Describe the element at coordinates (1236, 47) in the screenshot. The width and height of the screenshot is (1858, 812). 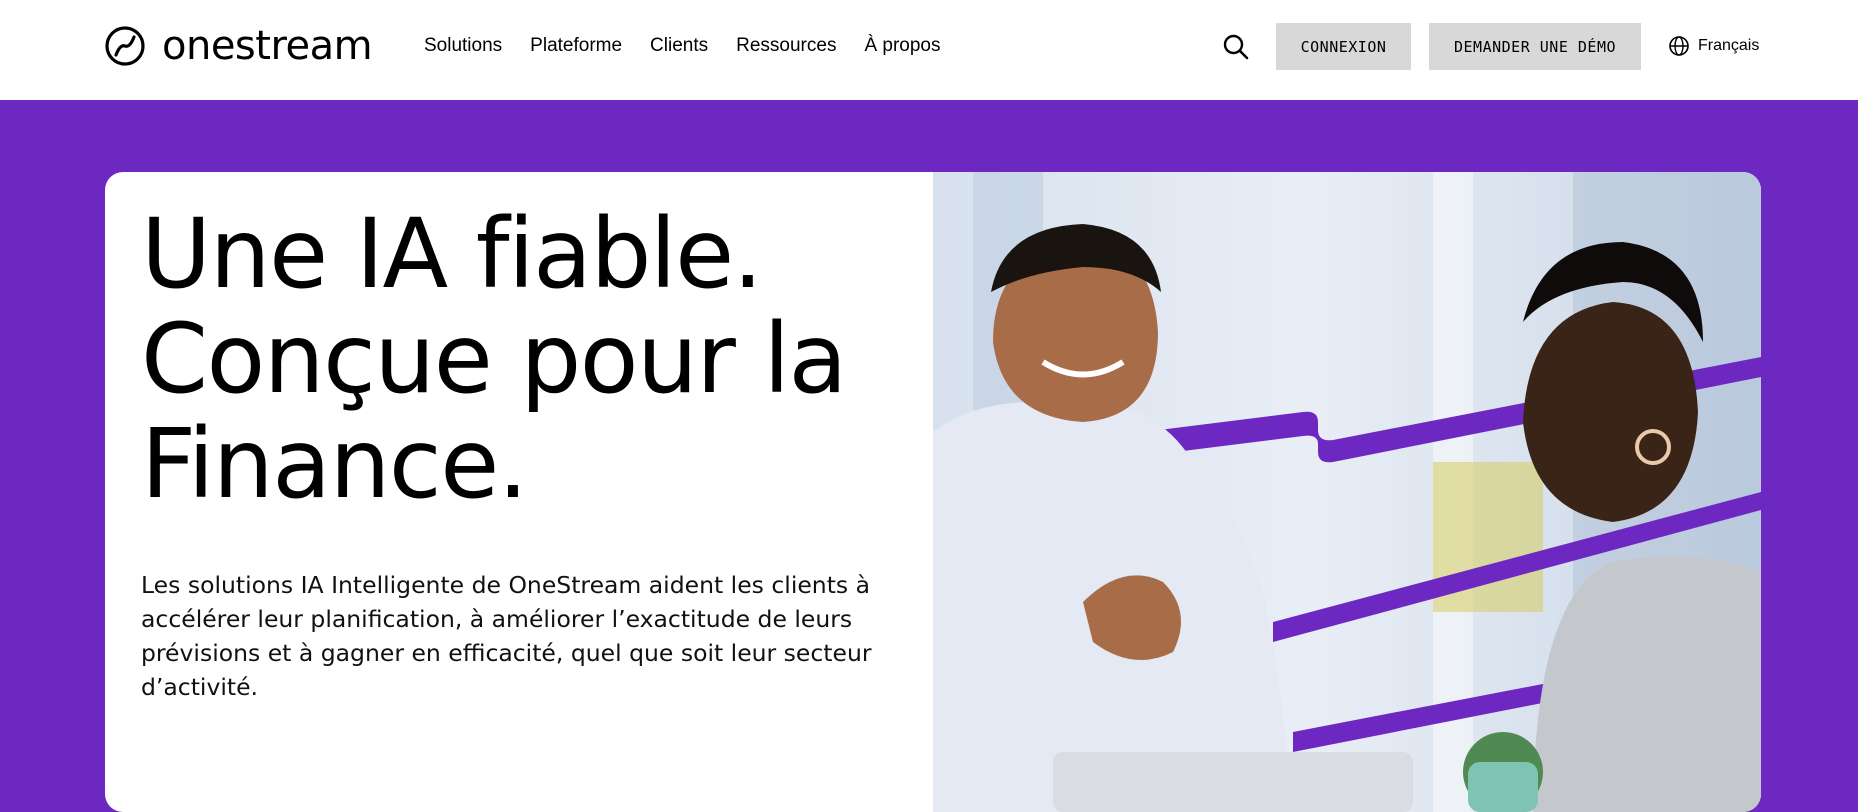
I see `search-icon` at that location.